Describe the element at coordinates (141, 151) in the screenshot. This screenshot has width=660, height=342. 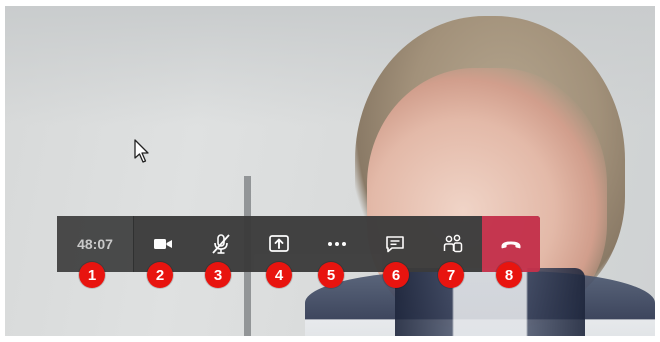
I see `mouse-cursor-icon` at that location.